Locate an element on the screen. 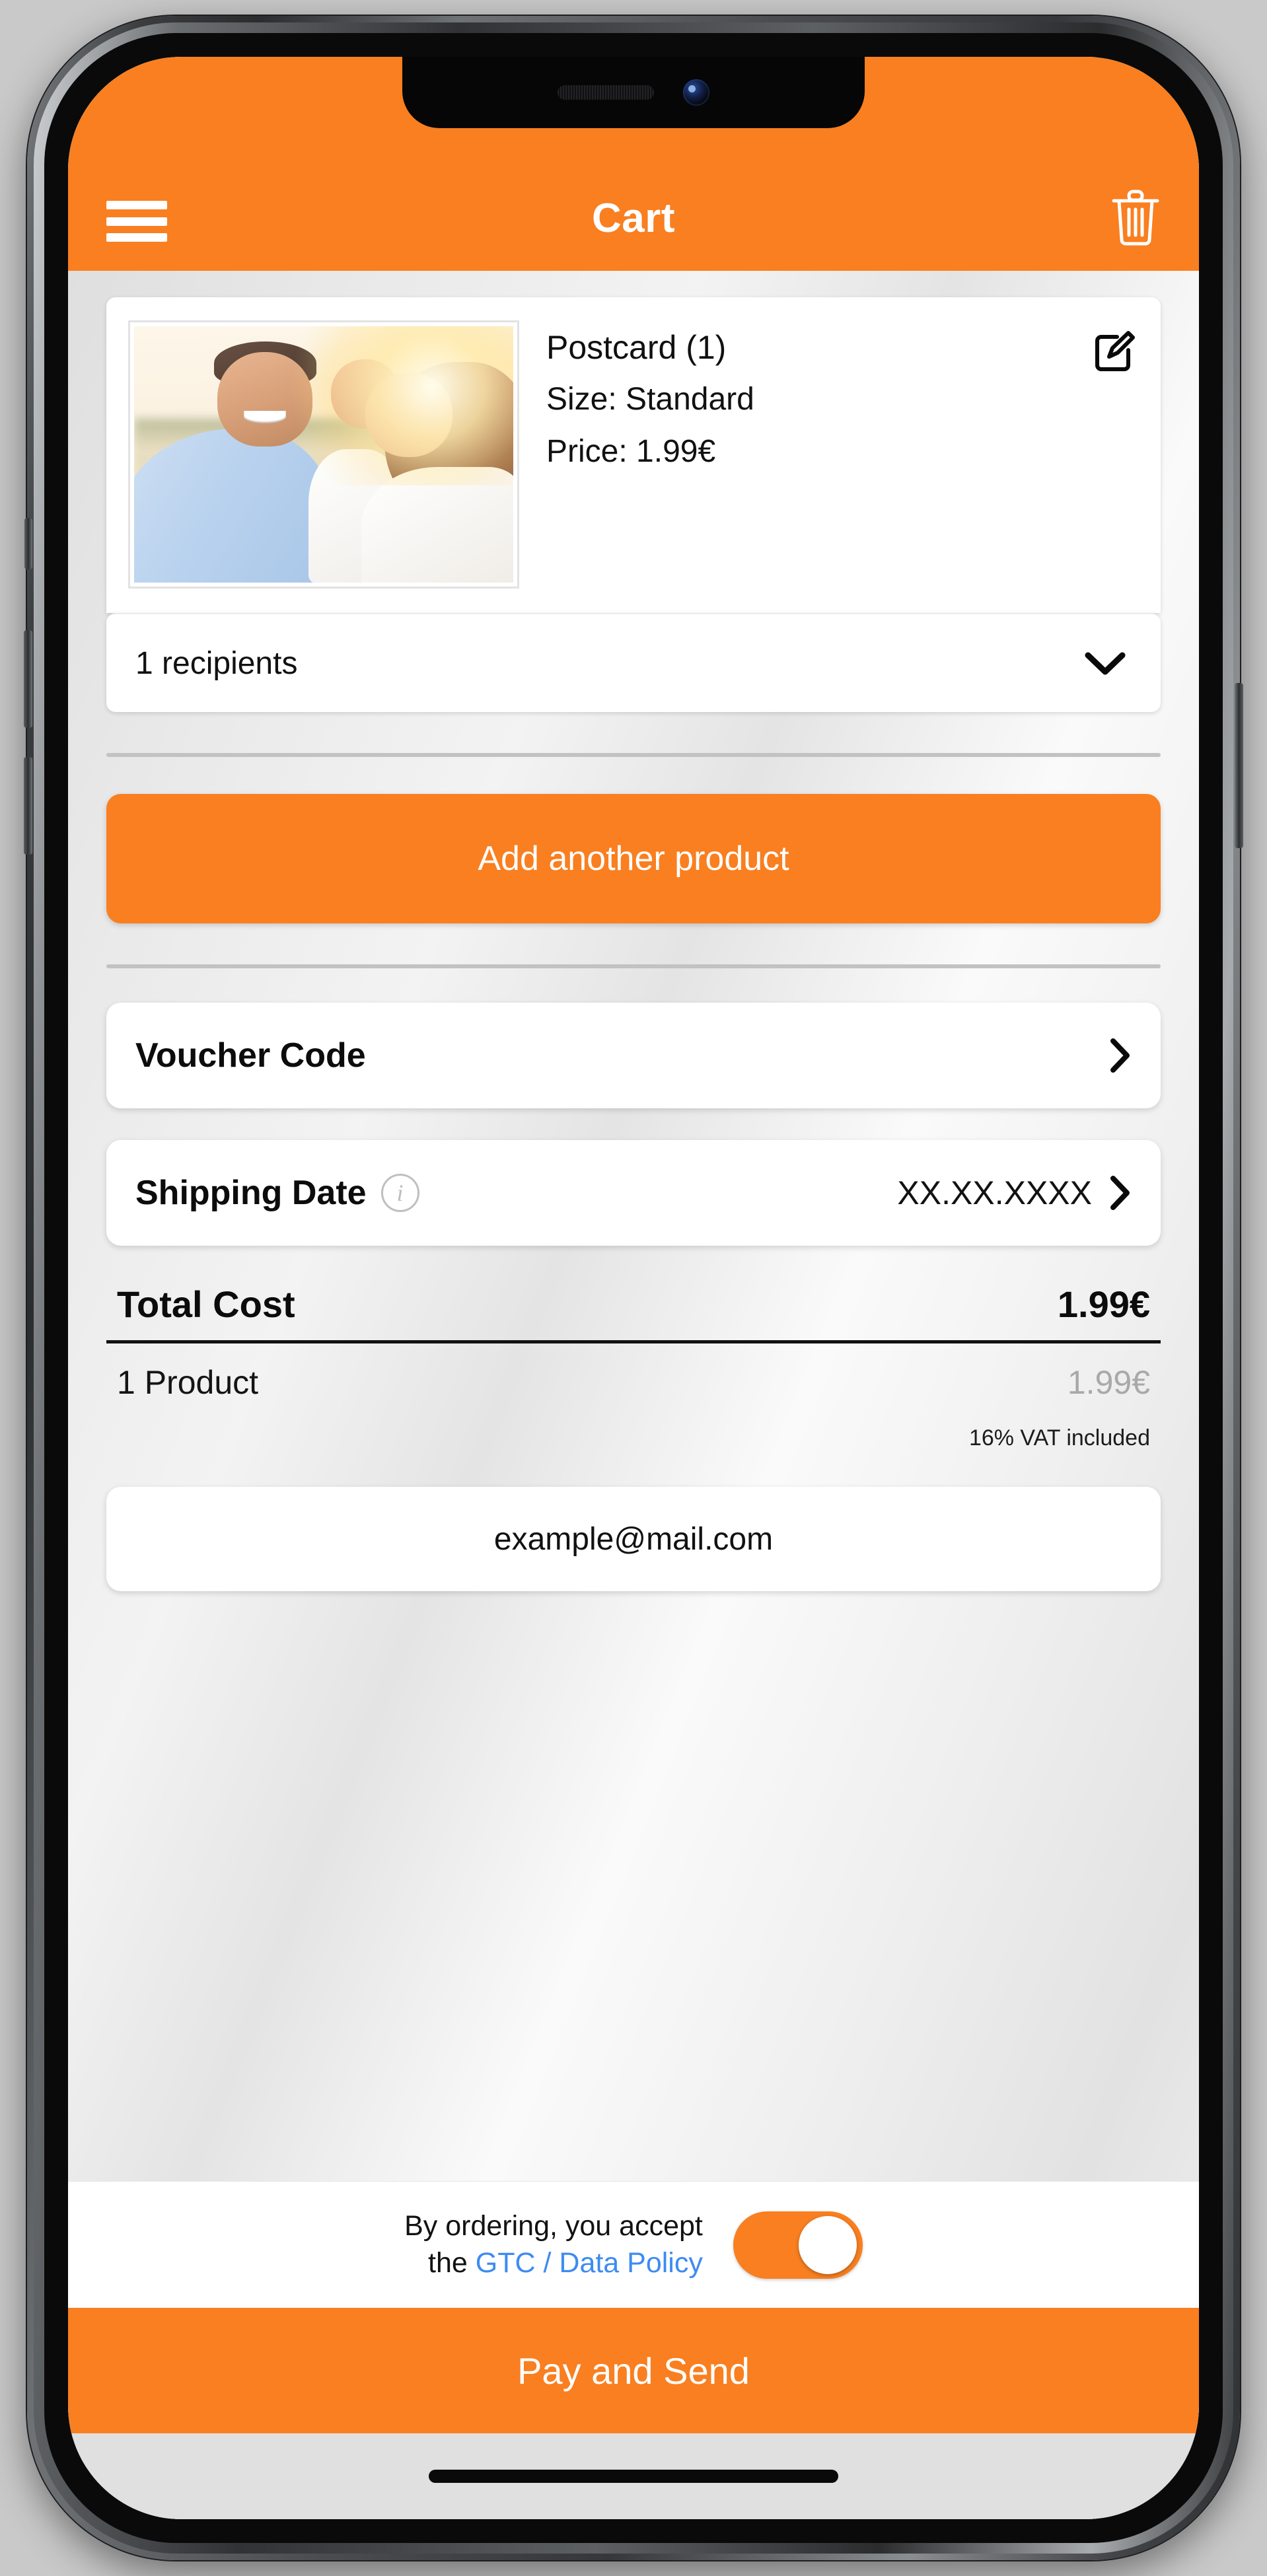 This screenshot has height=2576, width=1267. trash-icon is located at coordinates (1135, 217).